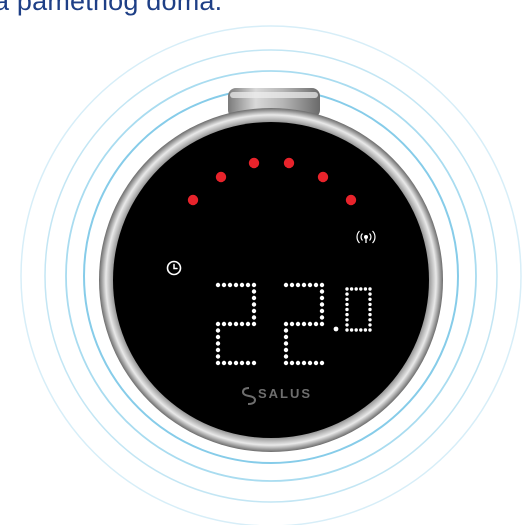 The width and height of the screenshot is (523, 525). I want to click on decimal-point, so click(336, 329).